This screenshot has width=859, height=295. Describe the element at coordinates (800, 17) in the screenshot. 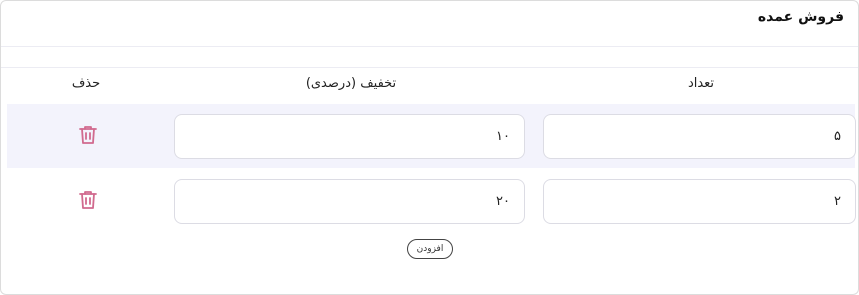

I see `card-title: فروش عمده` at that location.